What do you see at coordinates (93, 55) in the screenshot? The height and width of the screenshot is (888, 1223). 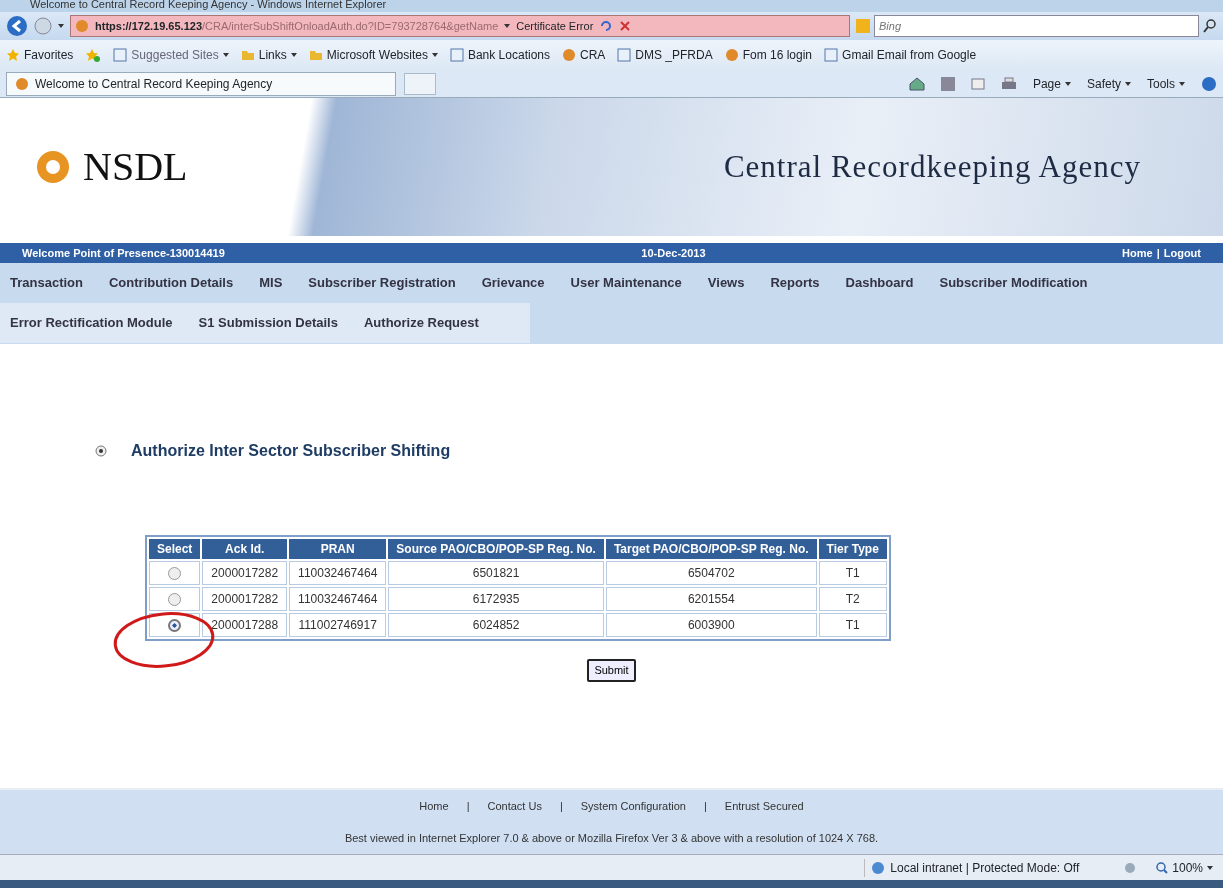 I see `add-favorite-icon` at bounding box center [93, 55].